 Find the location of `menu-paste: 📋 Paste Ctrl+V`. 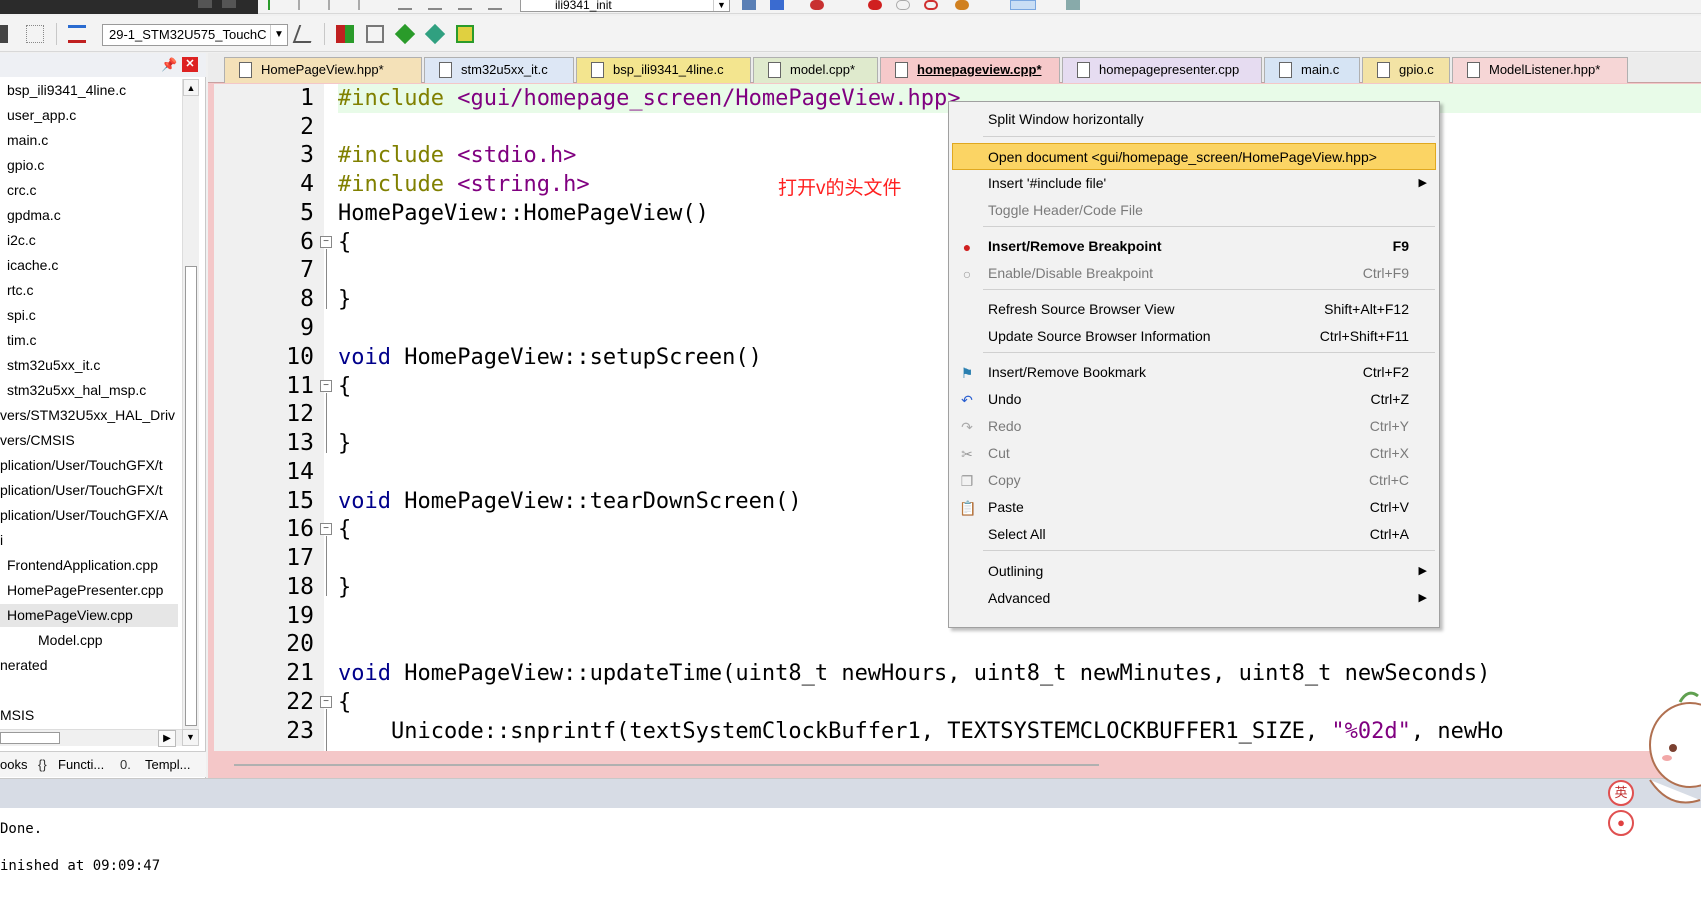

menu-paste: 📋 Paste Ctrl+V is located at coordinates (1194, 507).